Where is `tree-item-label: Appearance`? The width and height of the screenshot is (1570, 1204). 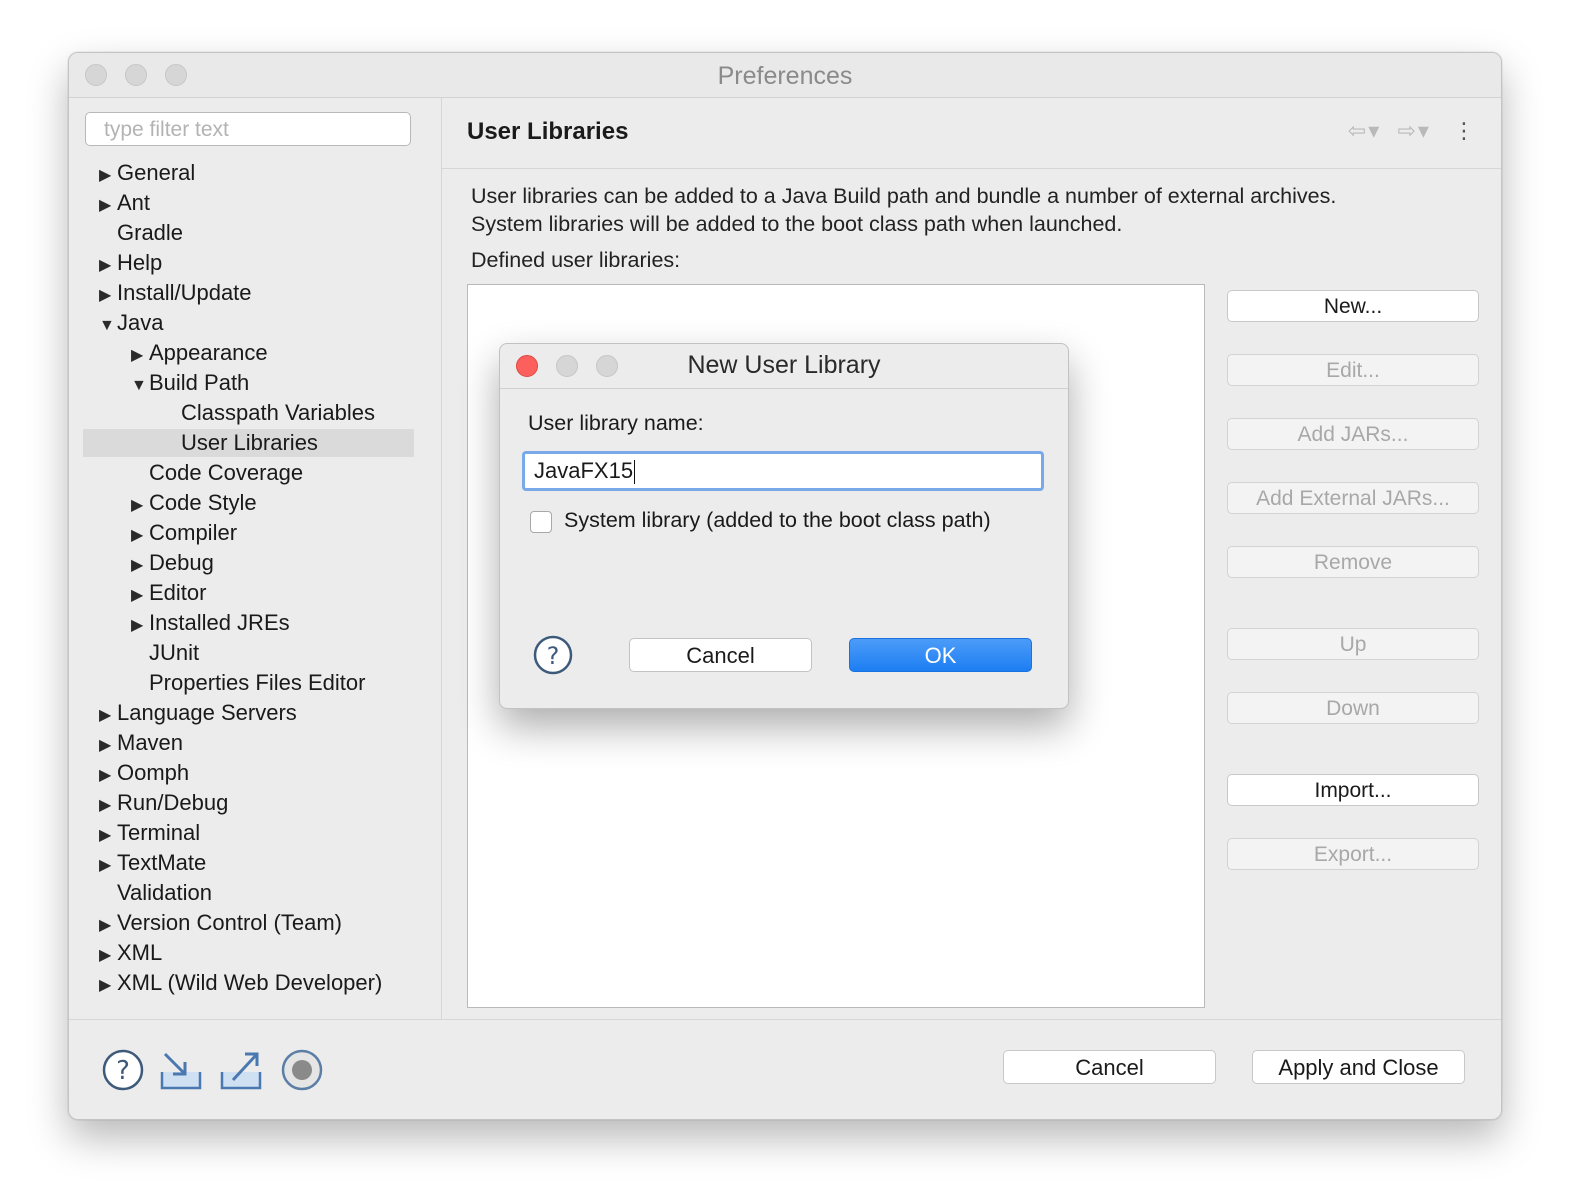
tree-item-label: Appearance is located at coordinates (208, 352).